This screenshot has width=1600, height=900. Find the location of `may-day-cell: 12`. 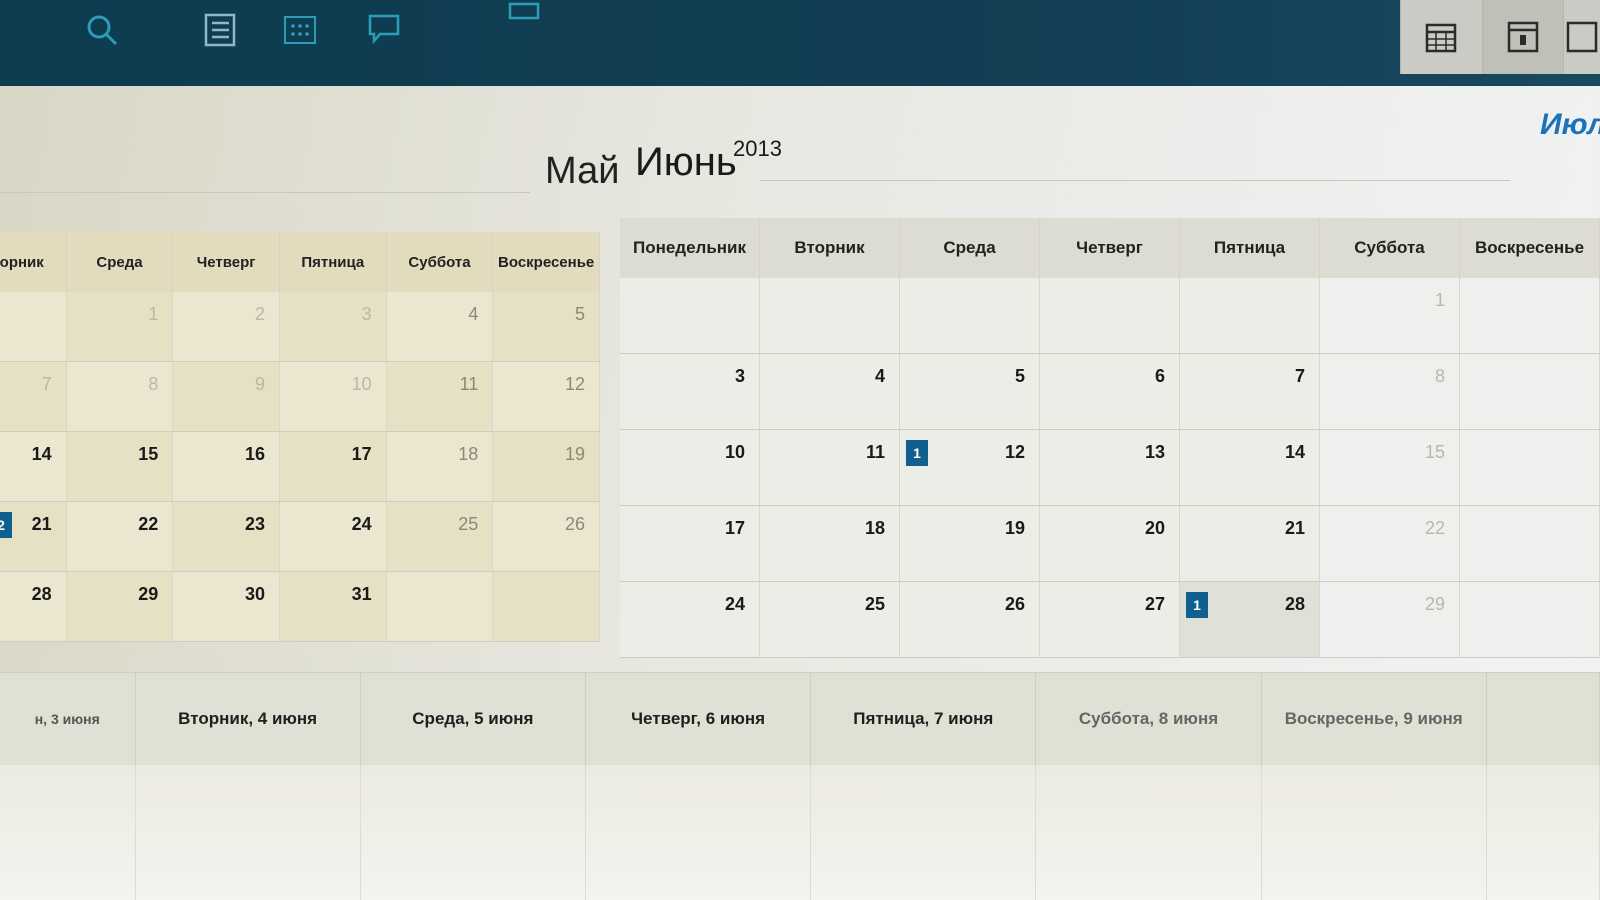

may-day-cell: 12 is located at coordinates (546, 397).